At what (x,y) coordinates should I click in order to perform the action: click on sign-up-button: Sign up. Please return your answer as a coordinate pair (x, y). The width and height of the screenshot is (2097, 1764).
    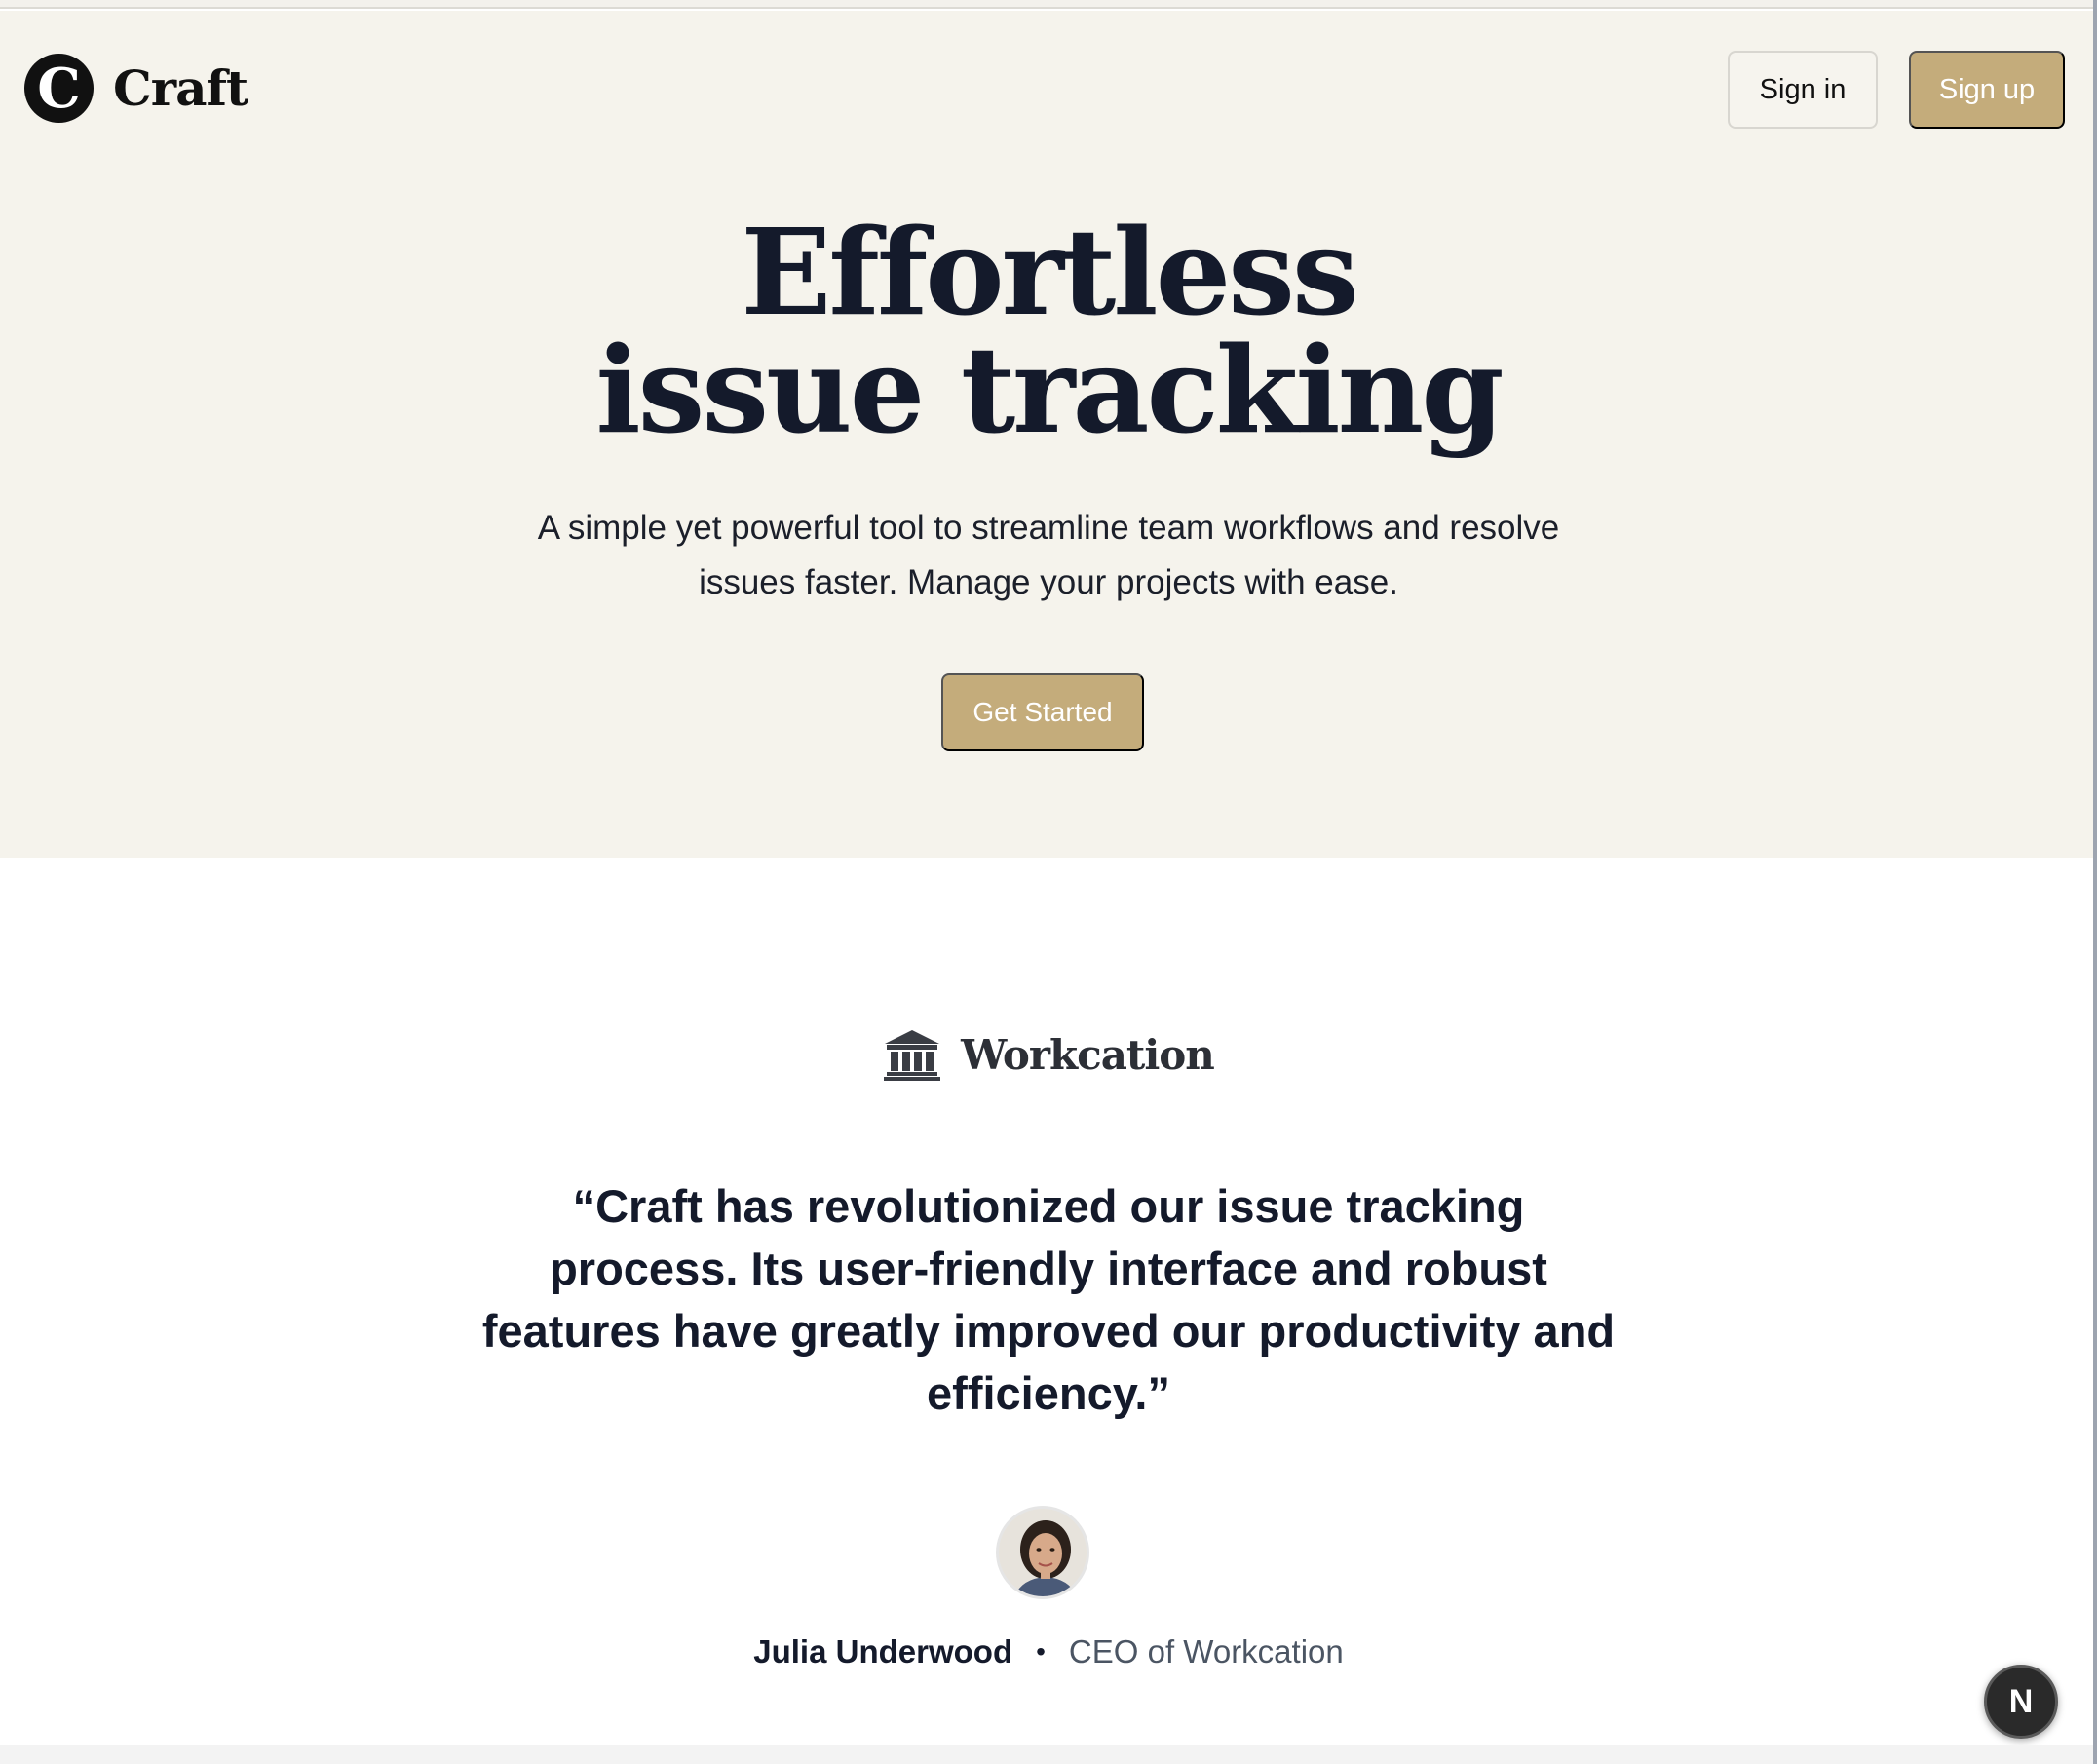
    Looking at the image, I should click on (1987, 90).